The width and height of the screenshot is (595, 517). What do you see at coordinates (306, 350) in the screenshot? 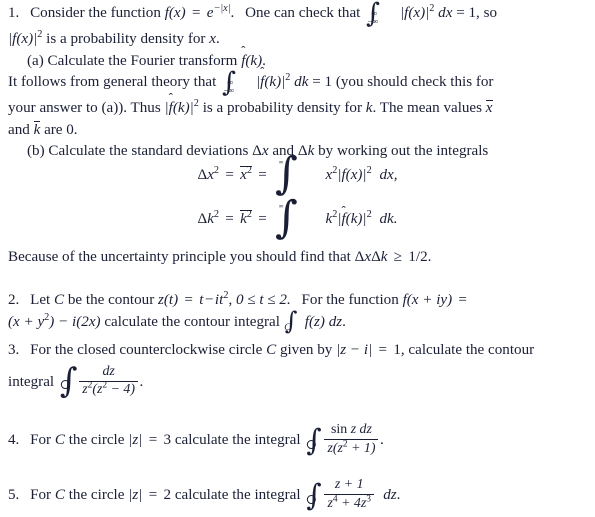
I see `problem-3-text2: given by` at bounding box center [306, 350].